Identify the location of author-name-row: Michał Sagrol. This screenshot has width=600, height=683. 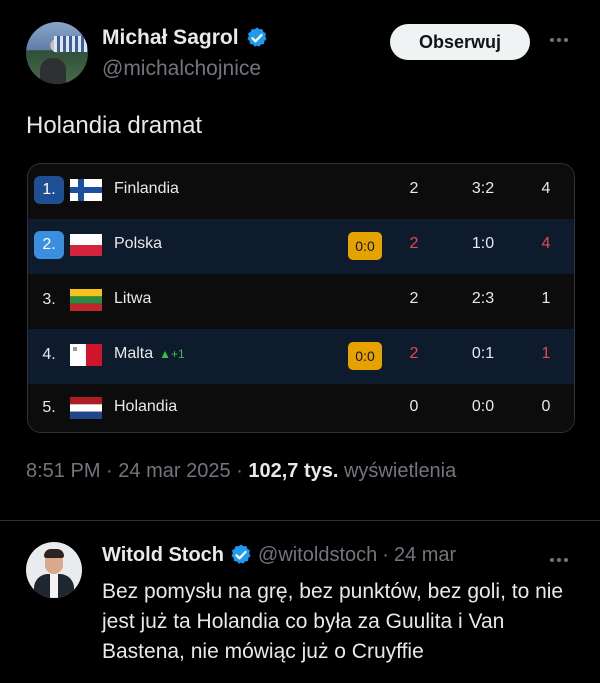
(185, 38).